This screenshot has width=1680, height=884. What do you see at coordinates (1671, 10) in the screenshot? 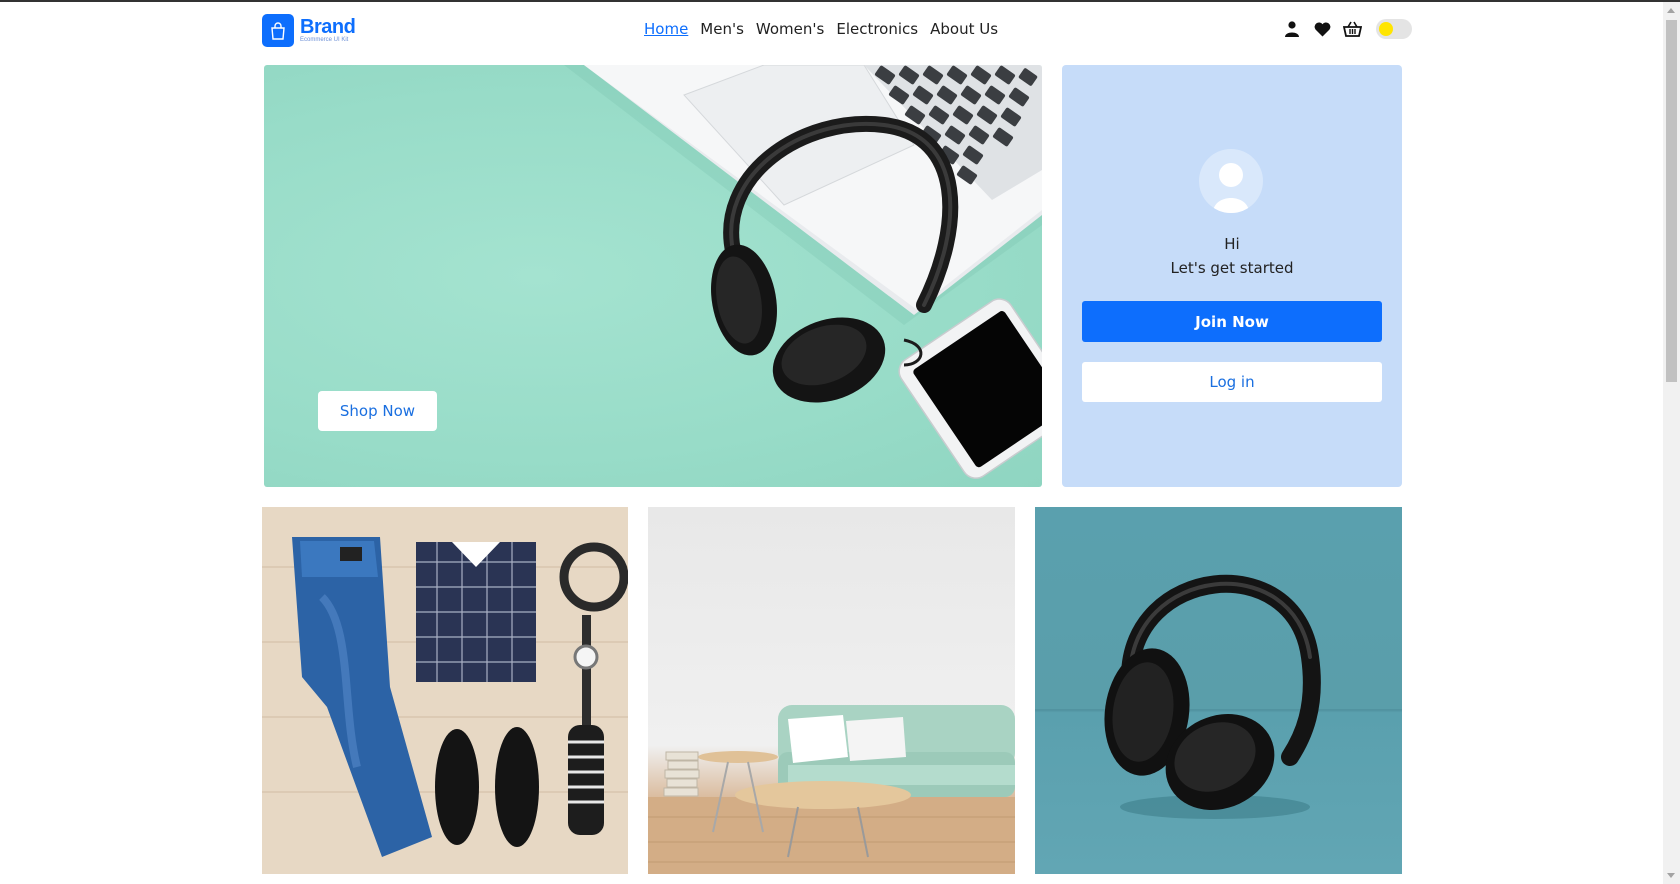
I see `scroll-up-arrow-icon` at bounding box center [1671, 10].